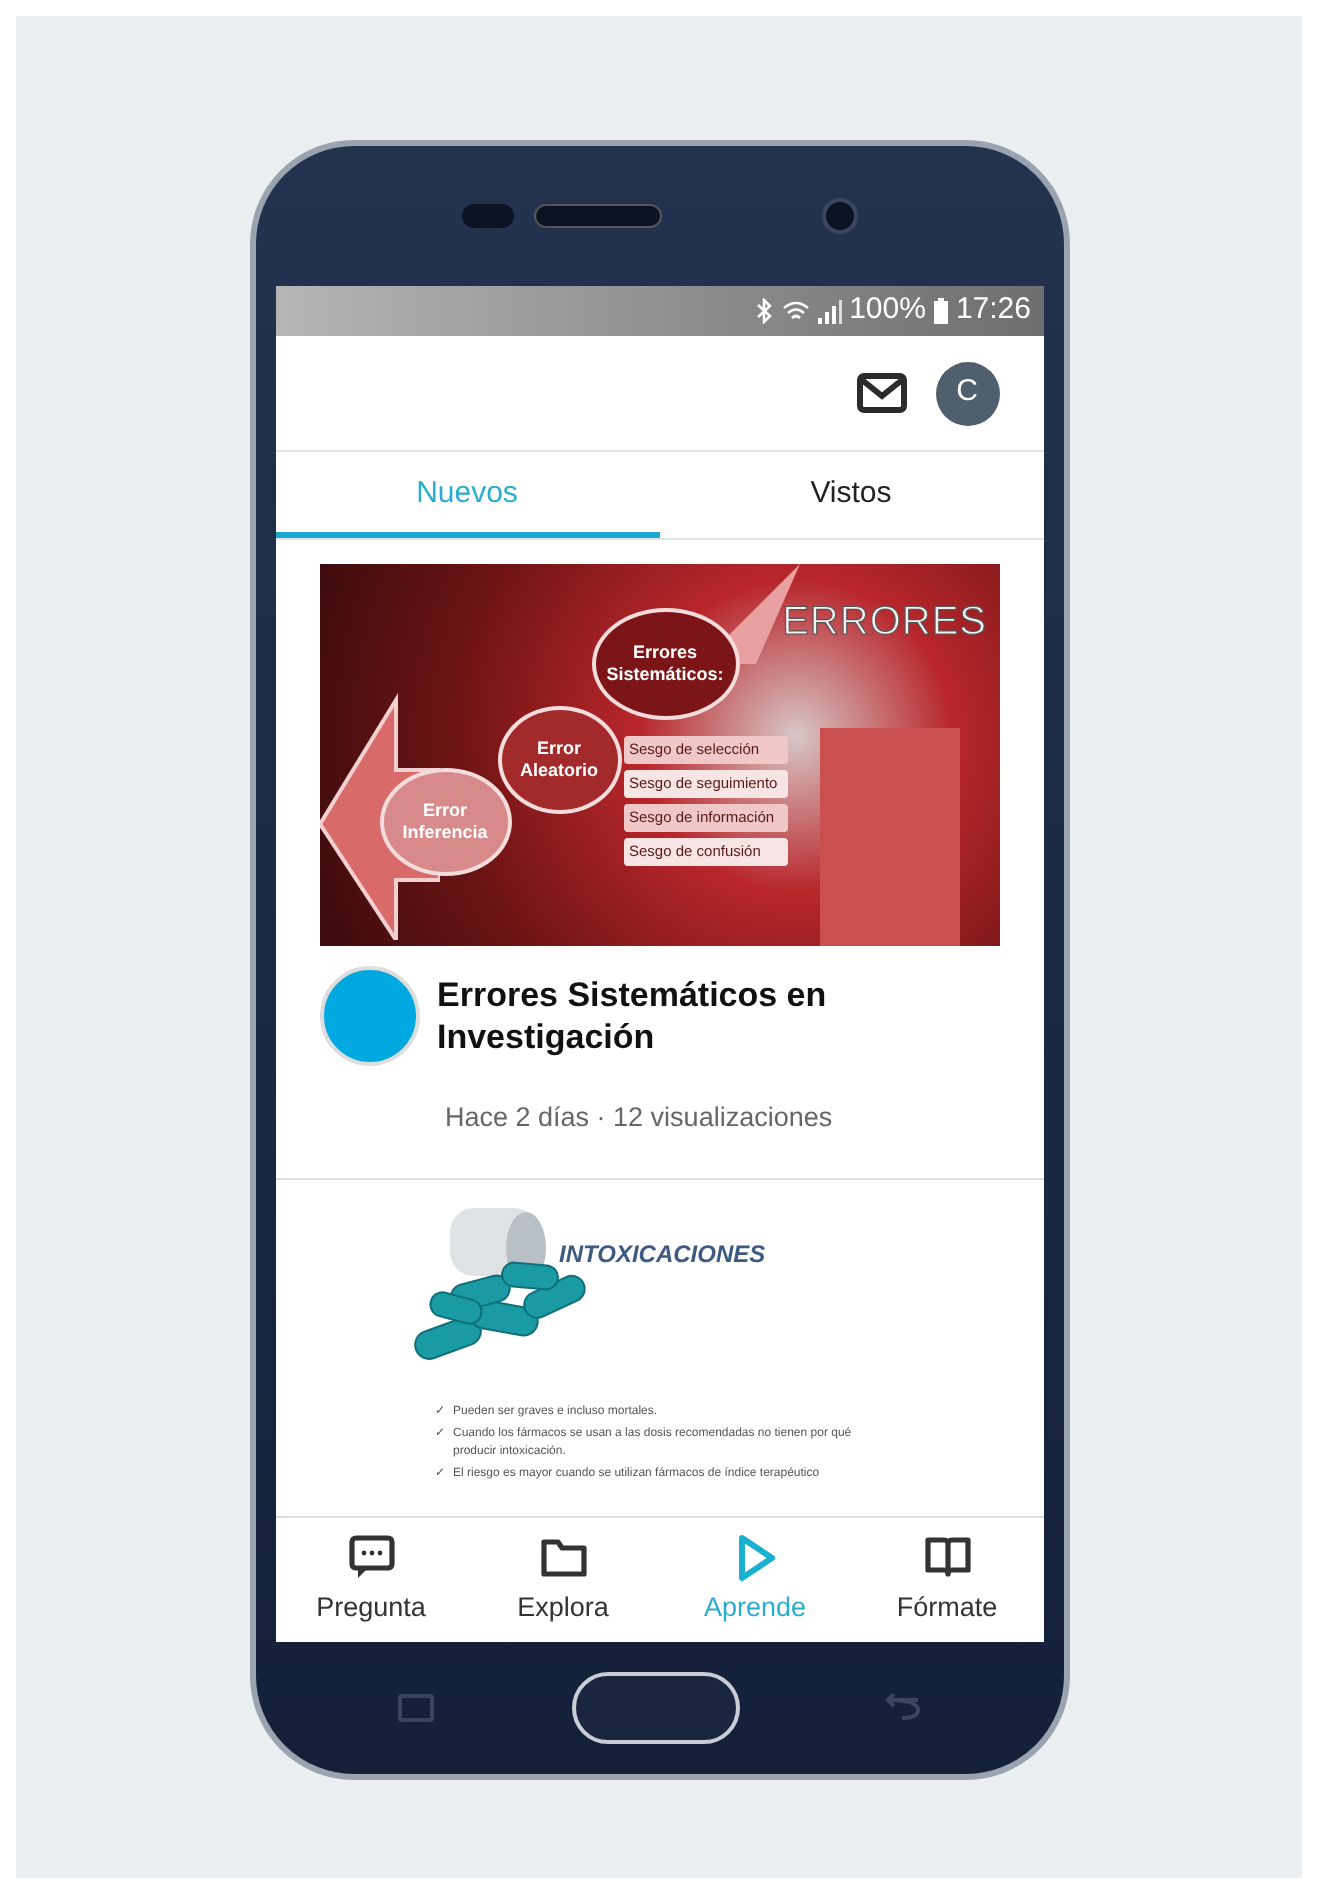 This screenshot has width=1318, height=1894. I want to click on bluetooth-icon, so click(764, 311).